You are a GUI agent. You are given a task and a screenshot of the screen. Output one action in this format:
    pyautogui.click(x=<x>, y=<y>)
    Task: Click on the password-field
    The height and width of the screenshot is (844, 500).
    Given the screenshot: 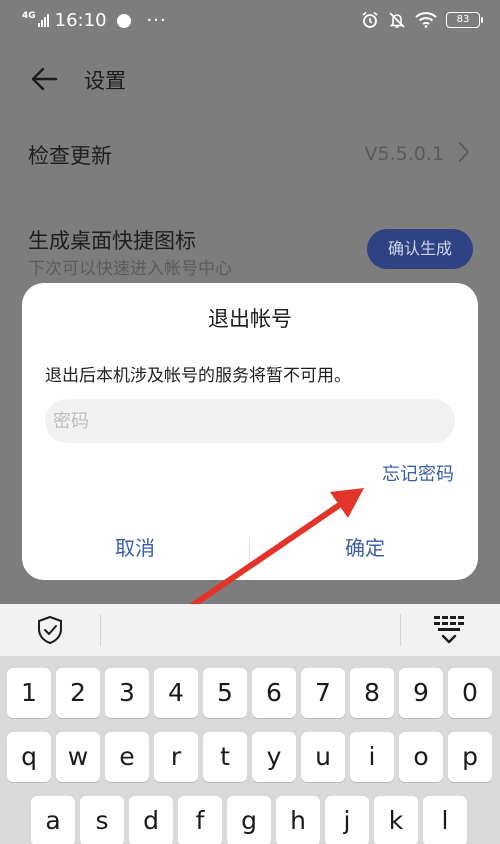 What is the action you would take?
    pyautogui.click(x=250, y=421)
    